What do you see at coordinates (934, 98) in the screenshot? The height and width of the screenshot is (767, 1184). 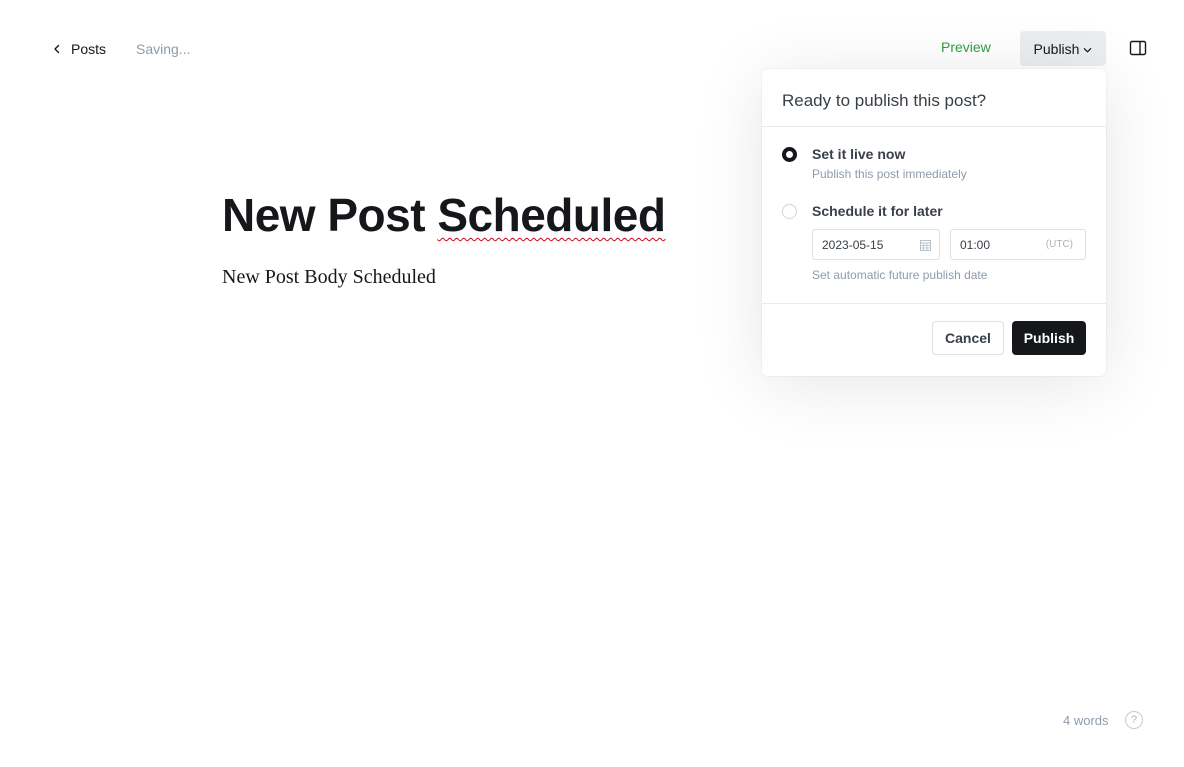 I see `popover-heading: Ready to publish this post?` at bounding box center [934, 98].